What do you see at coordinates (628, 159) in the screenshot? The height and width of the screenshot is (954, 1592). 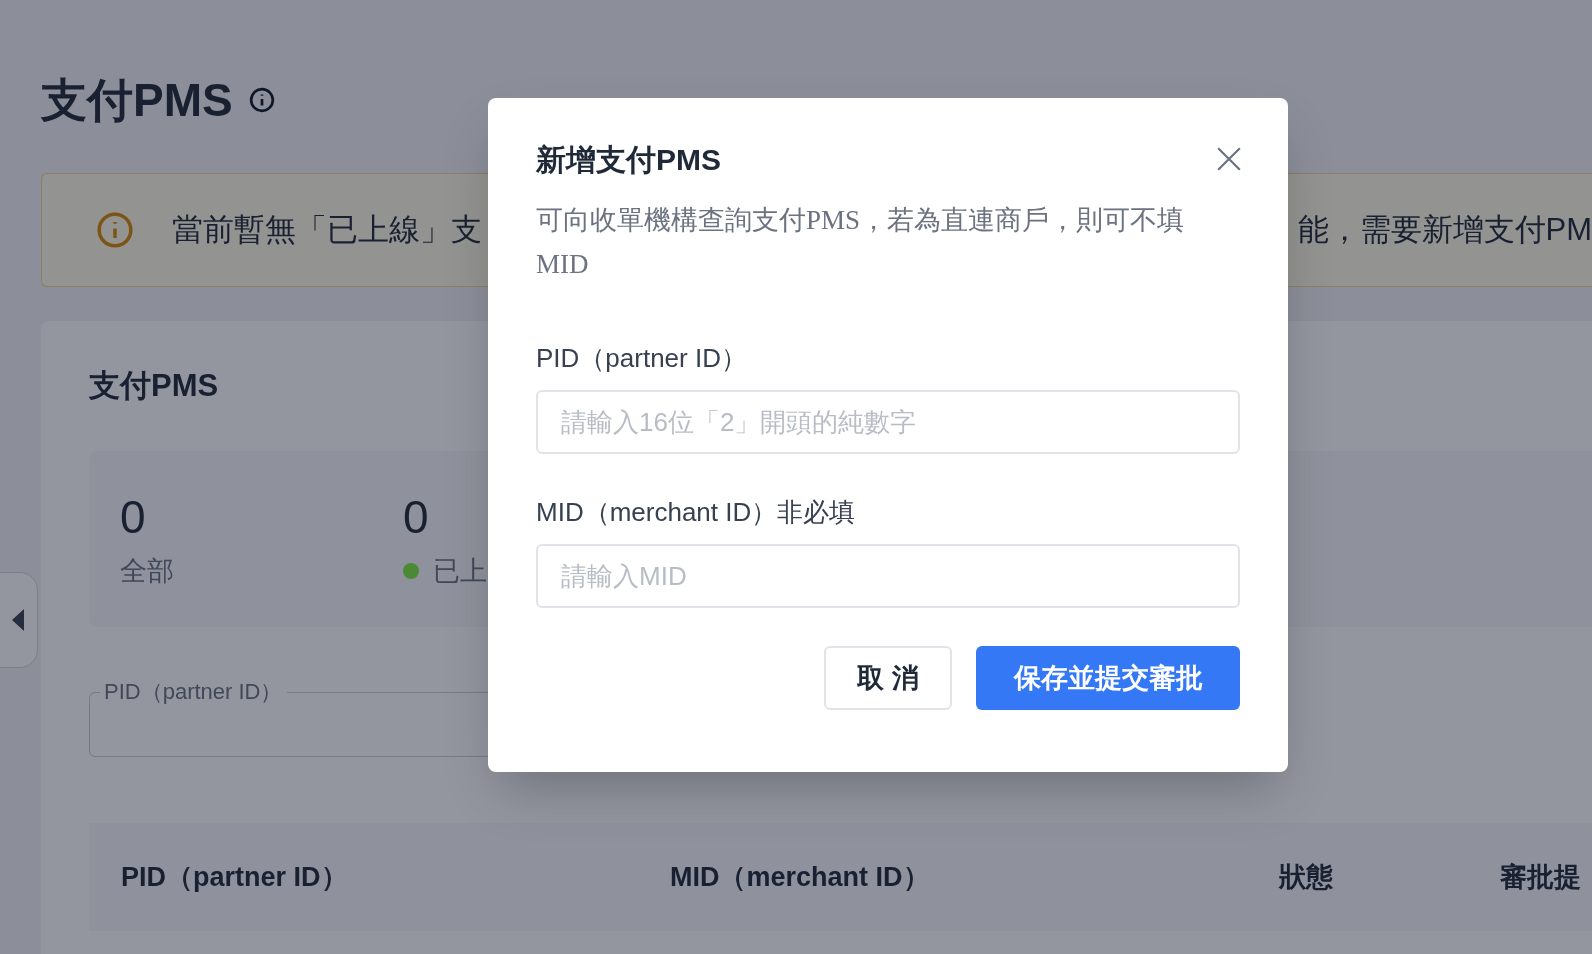 I see `dialog-title: 新增支付PMS` at bounding box center [628, 159].